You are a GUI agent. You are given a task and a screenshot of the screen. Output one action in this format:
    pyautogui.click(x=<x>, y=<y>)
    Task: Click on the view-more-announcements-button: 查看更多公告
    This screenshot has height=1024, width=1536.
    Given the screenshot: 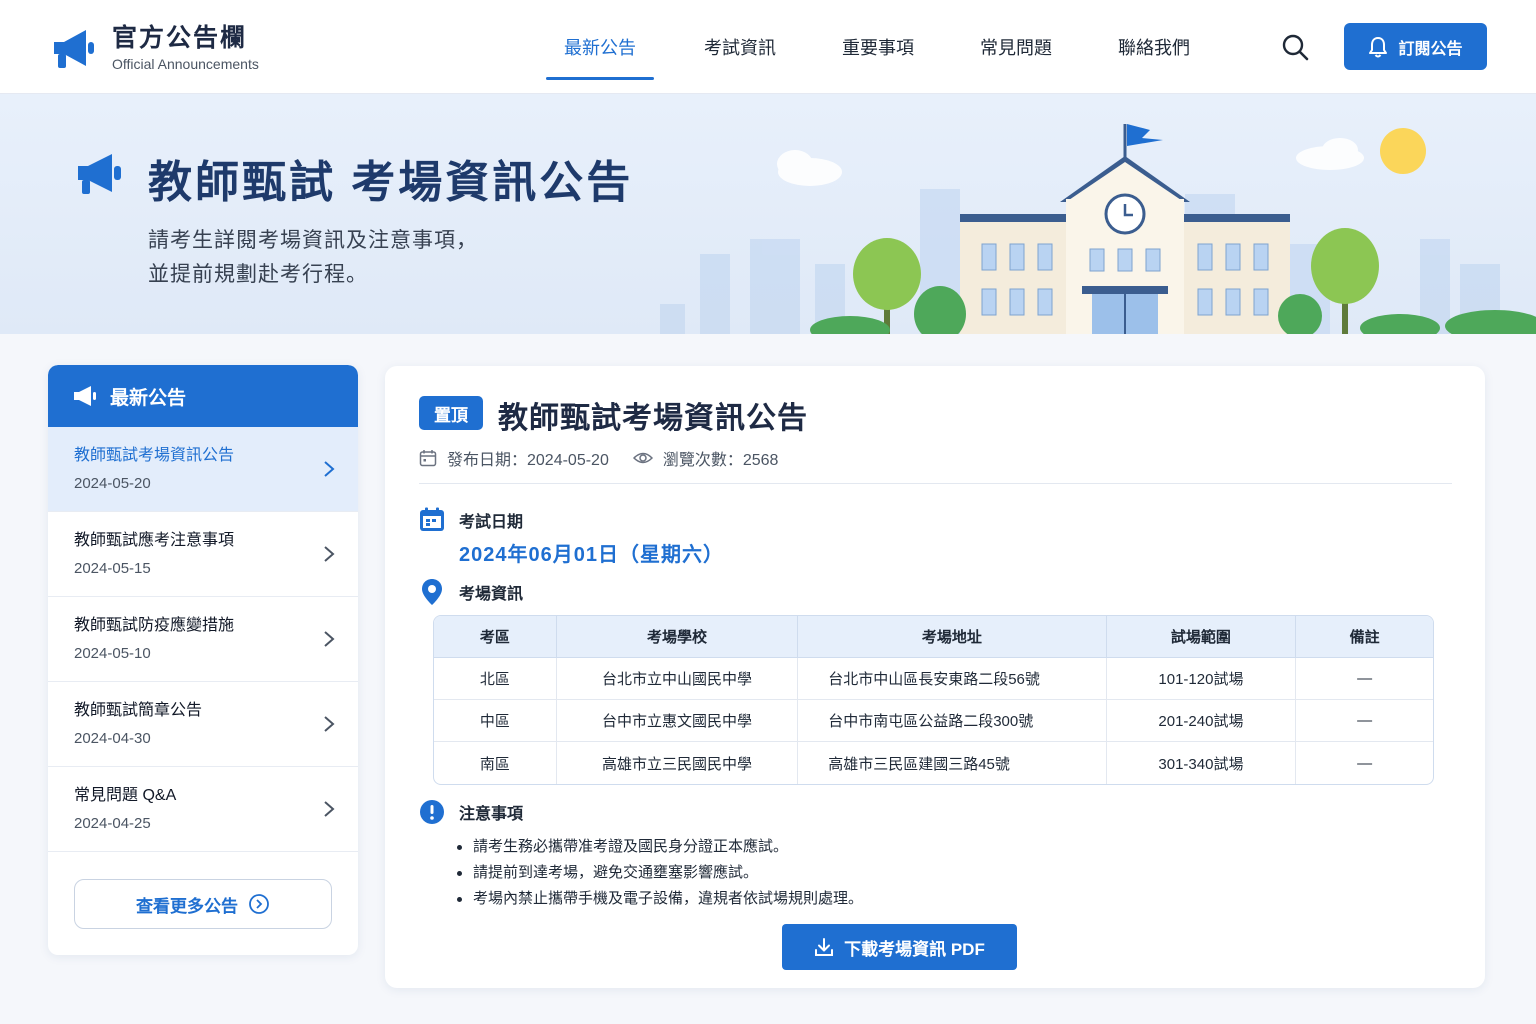 What is the action you would take?
    pyautogui.click(x=203, y=904)
    